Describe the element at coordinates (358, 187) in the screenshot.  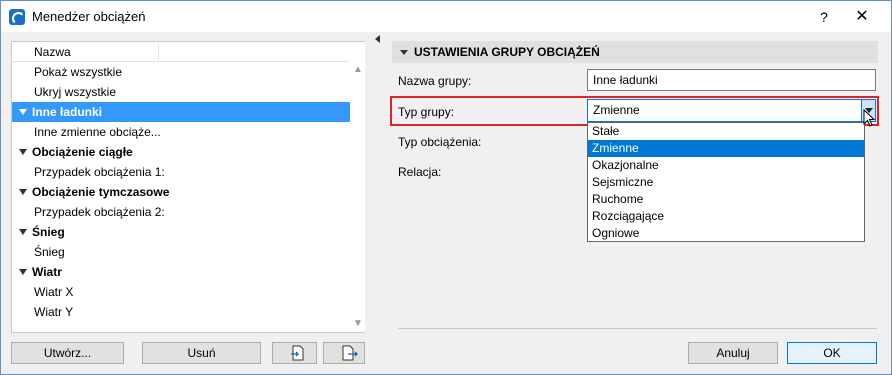
I see `list-scrollbar: ▲ ▼` at that location.